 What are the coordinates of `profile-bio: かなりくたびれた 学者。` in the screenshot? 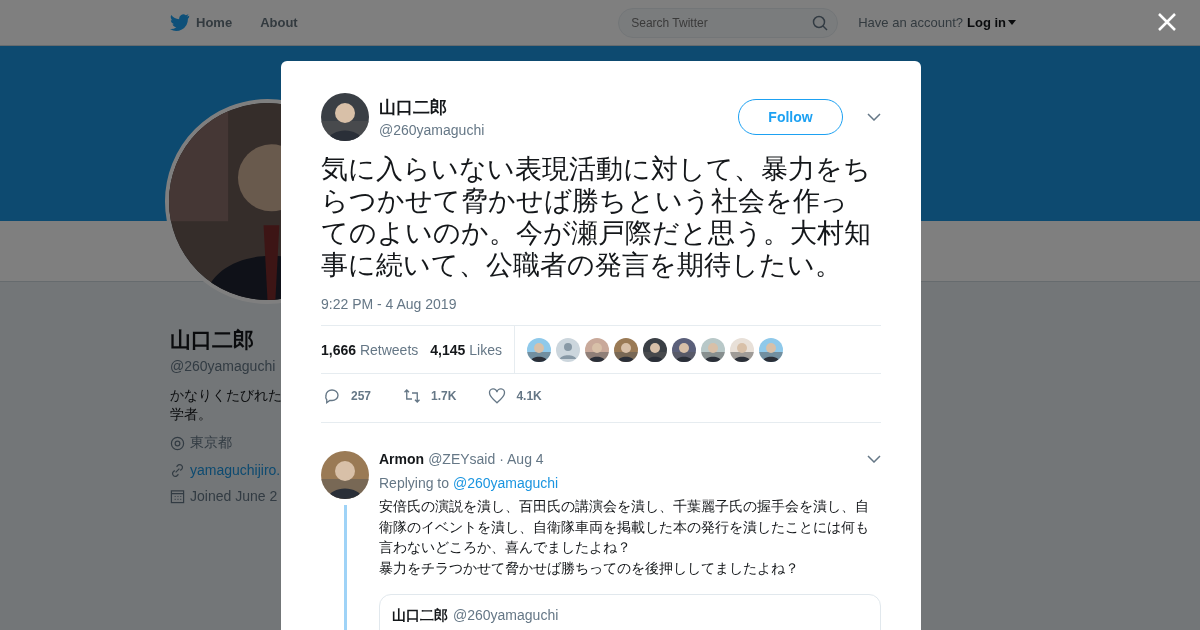 It's located at (226, 405).